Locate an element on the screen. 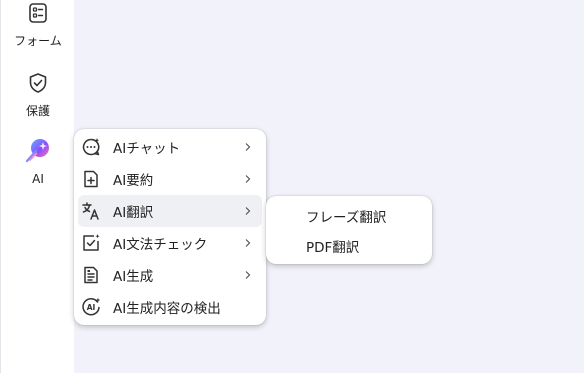 The width and height of the screenshot is (584, 373). menu-item-ai-summary: AI要約 is located at coordinates (170, 179).